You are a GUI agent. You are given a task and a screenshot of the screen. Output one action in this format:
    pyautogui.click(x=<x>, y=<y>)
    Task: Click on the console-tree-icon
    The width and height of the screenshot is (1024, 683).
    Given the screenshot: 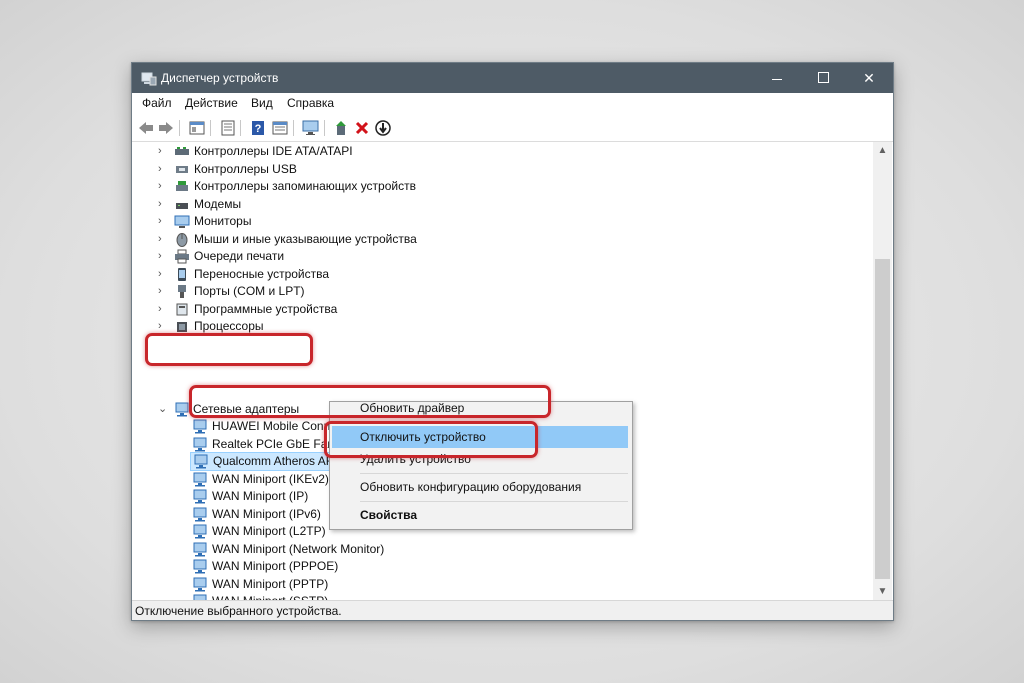 What is the action you would take?
    pyautogui.click(x=197, y=128)
    